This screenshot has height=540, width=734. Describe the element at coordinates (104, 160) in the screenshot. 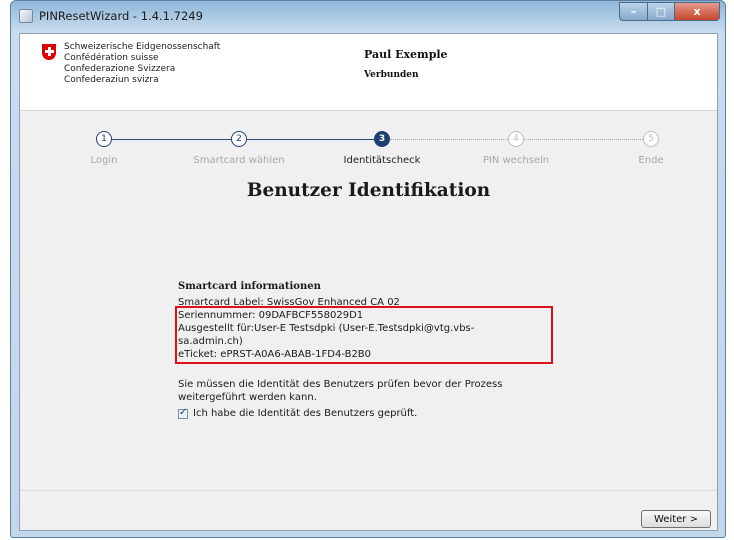

I see `step-1-label: Login` at that location.